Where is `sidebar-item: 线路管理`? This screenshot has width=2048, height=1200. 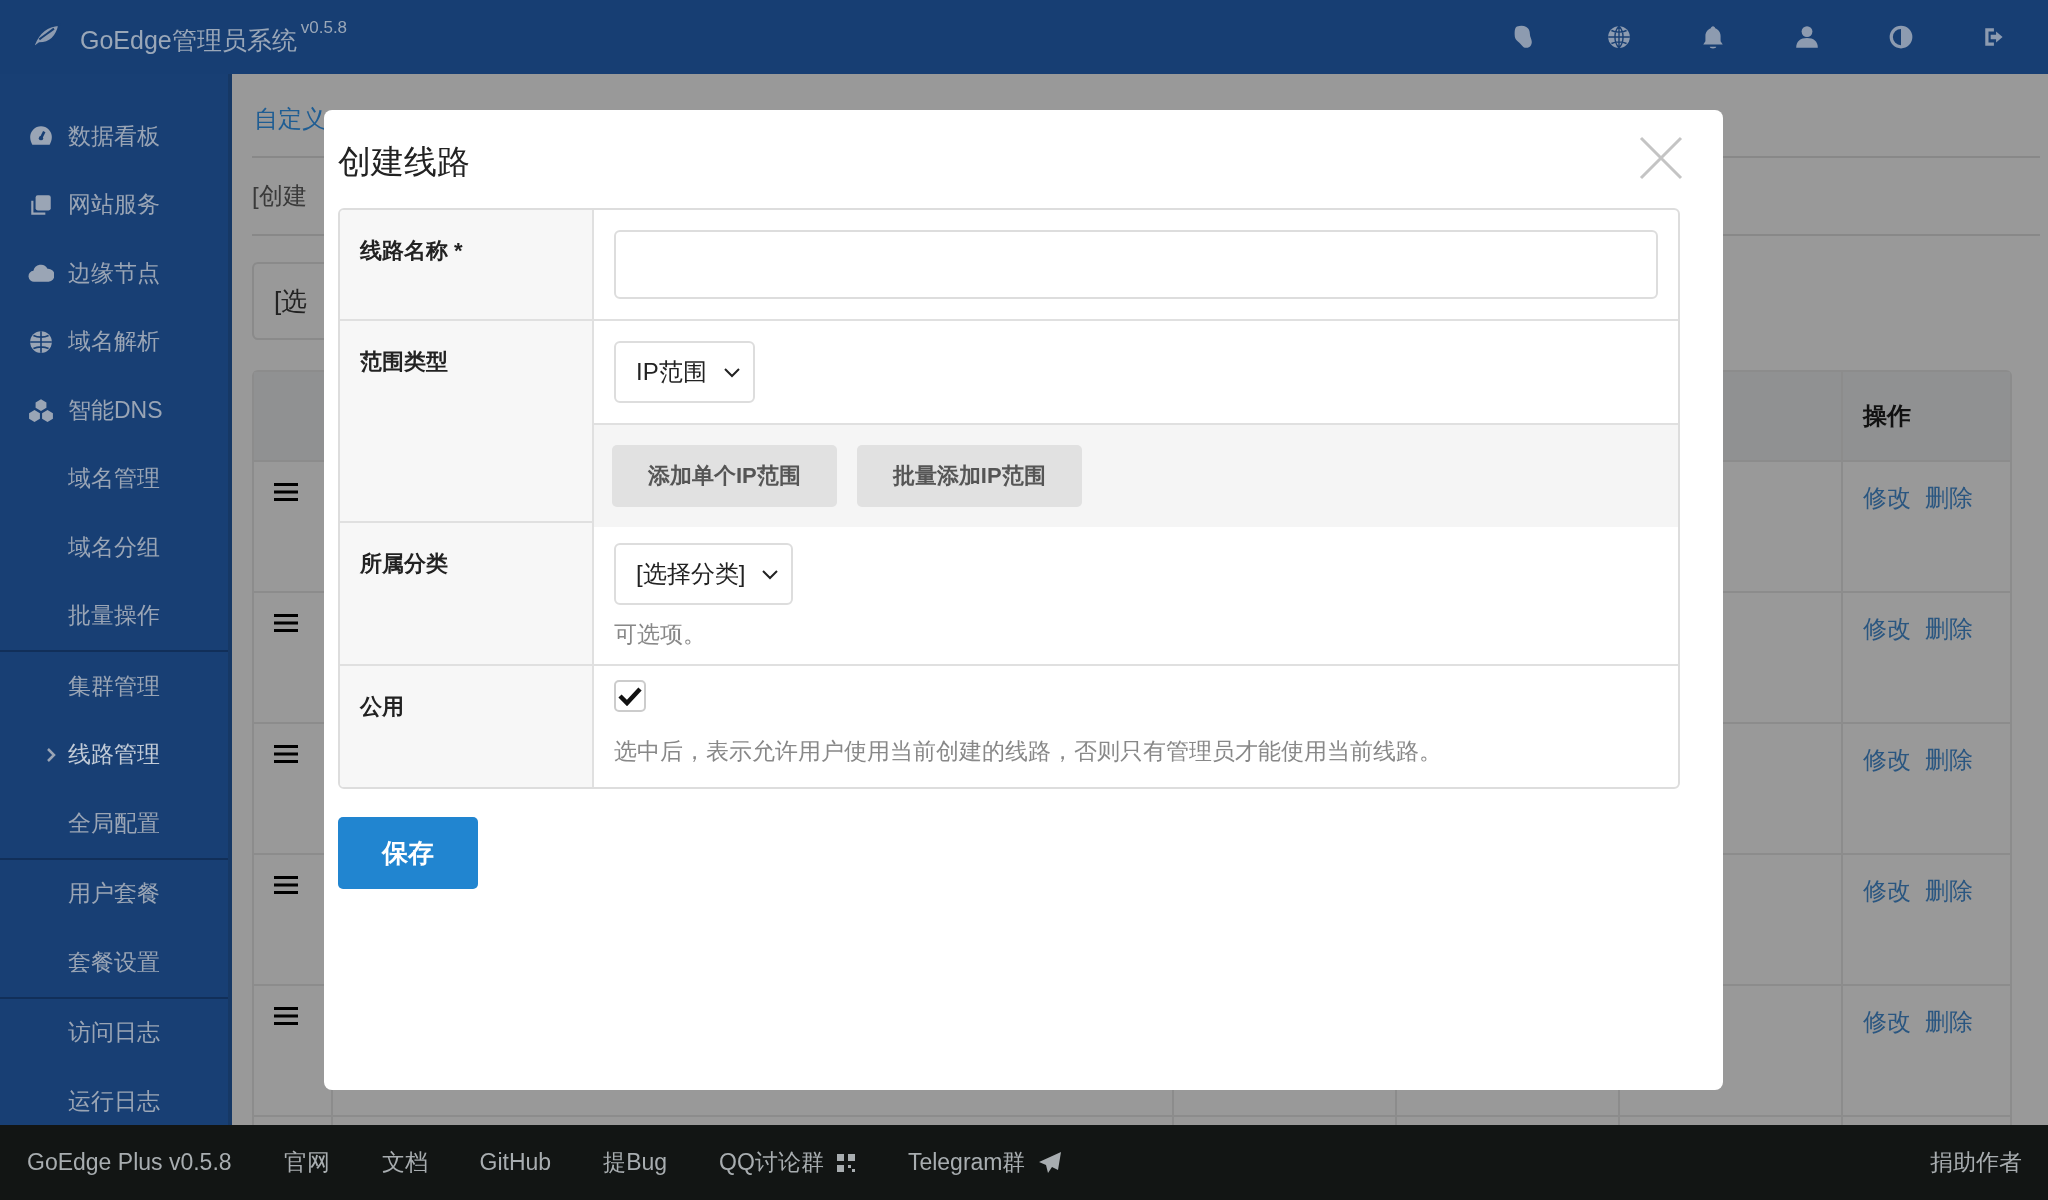
sidebar-item: 线路管理 is located at coordinates (114, 754).